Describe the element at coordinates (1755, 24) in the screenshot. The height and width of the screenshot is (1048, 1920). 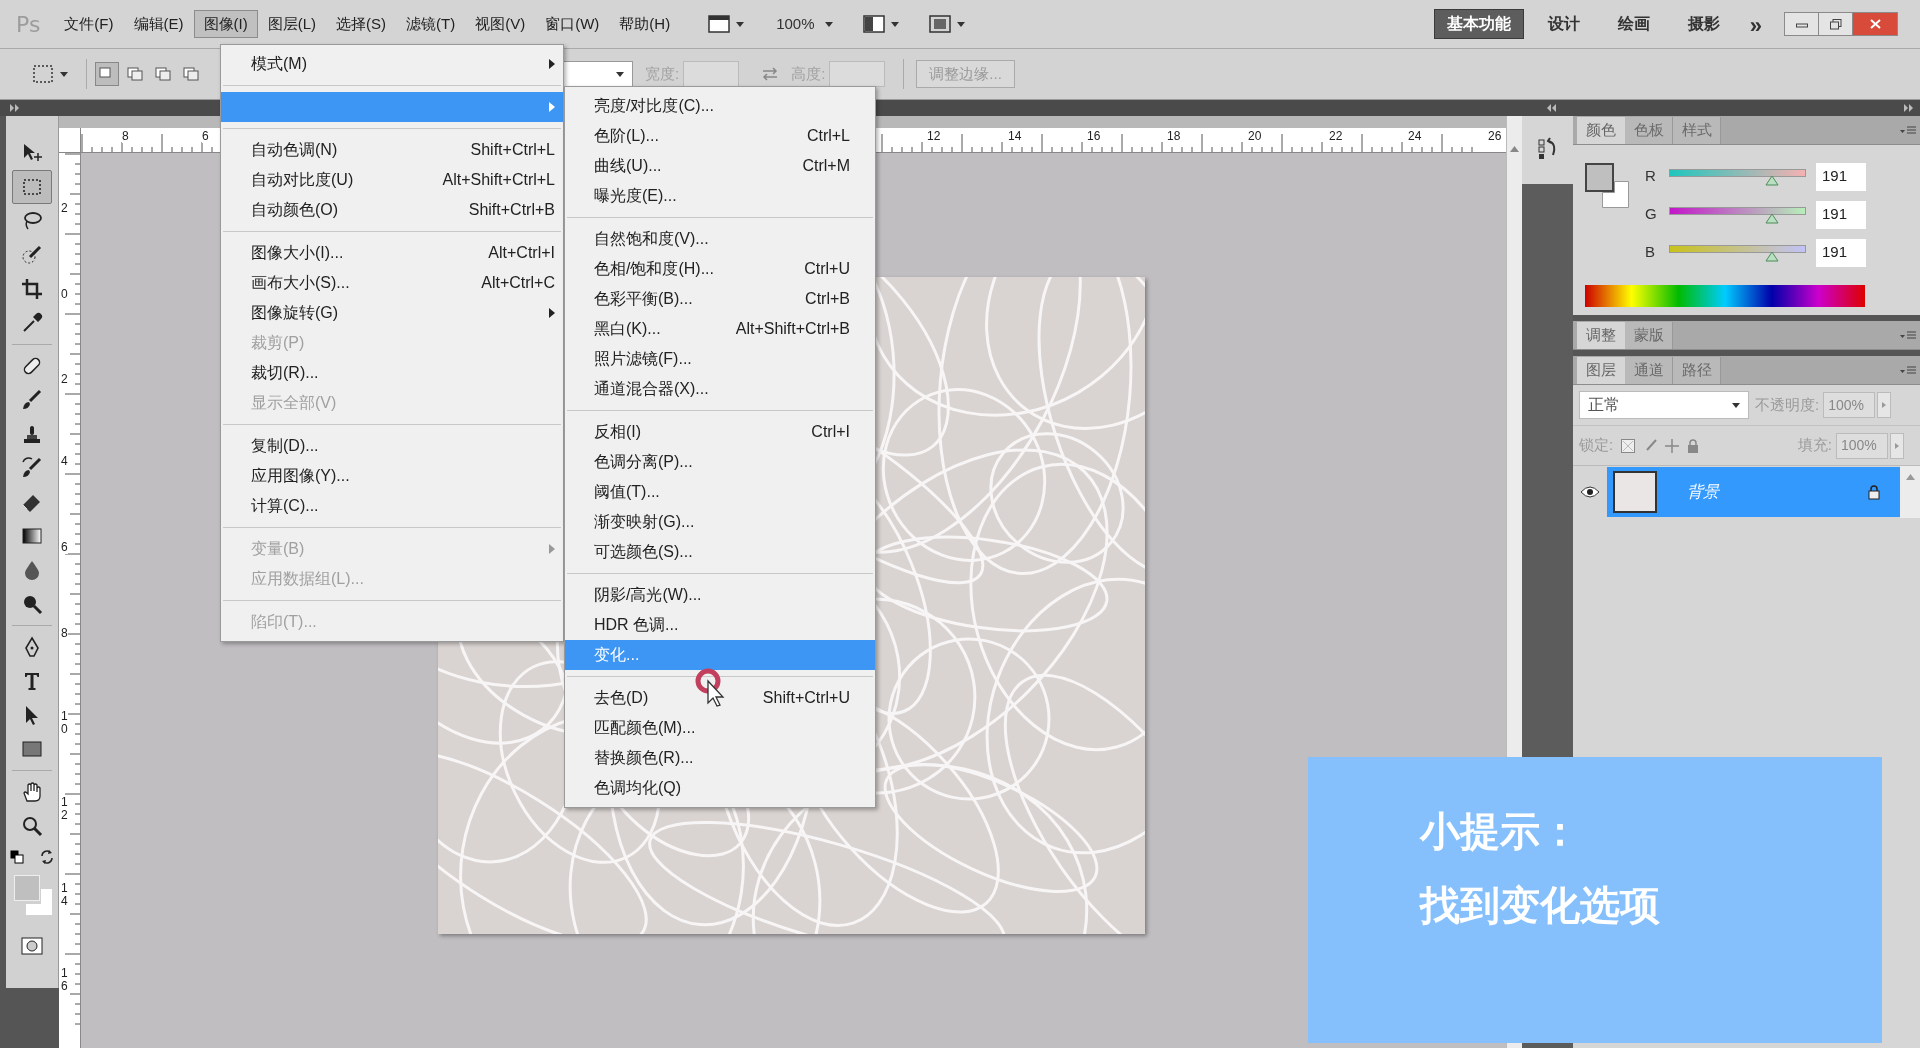
I see `more-workspaces-button: »` at that location.